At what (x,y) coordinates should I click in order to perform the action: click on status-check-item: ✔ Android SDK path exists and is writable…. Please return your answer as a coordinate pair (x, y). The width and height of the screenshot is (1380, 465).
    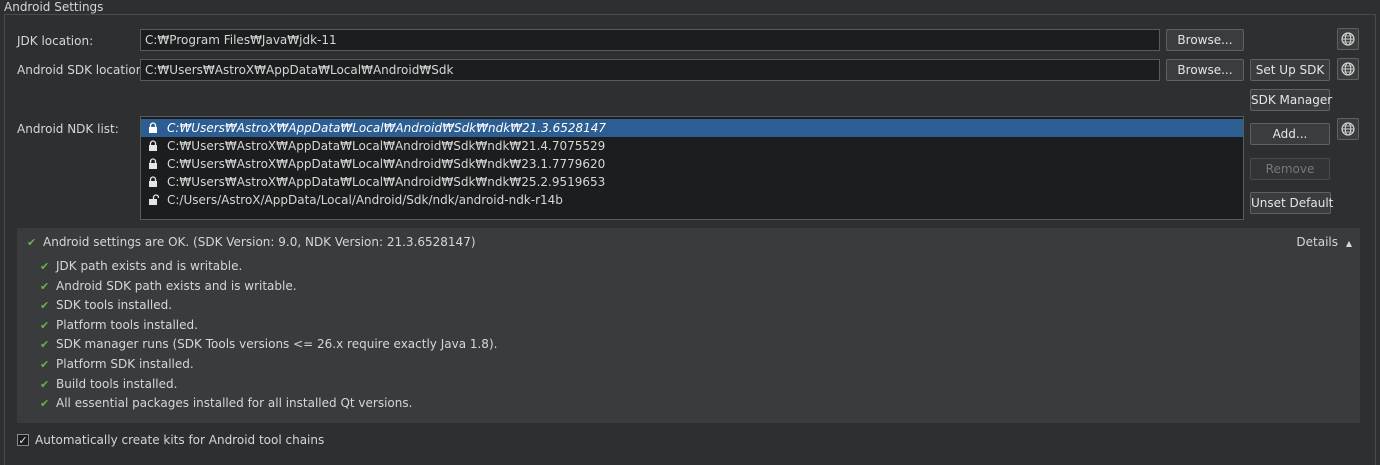
    Looking at the image, I should click on (268, 287).